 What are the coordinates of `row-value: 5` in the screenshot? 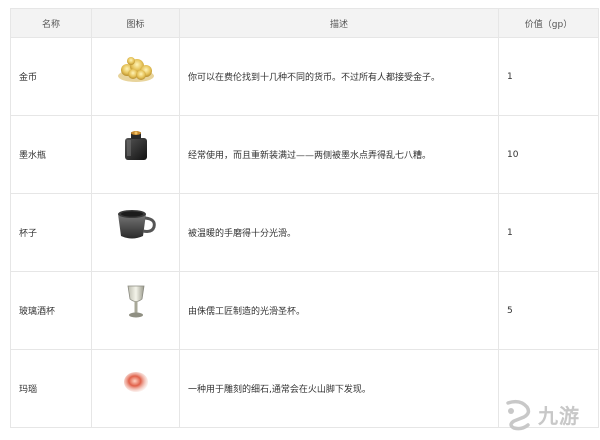 It's located at (548, 310).